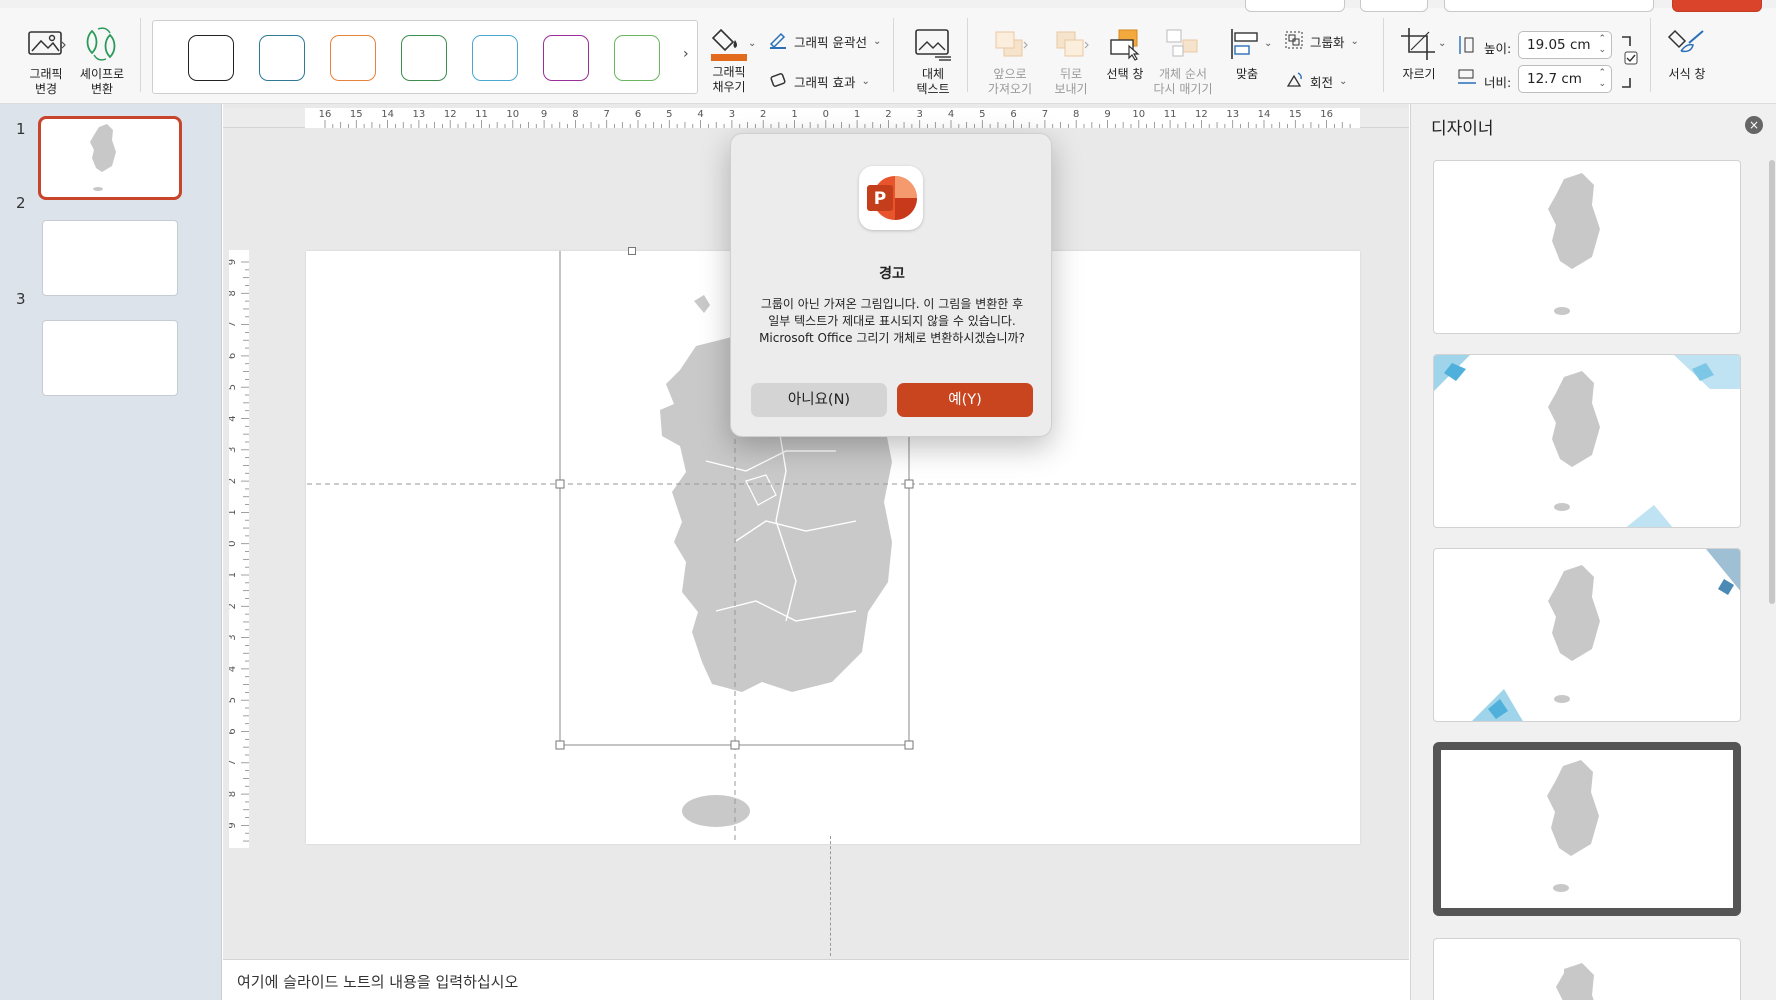 Image resolution: width=1776 pixels, height=1000 pixels. I want to click on rotate-label: 회전, so click(1322, 82).